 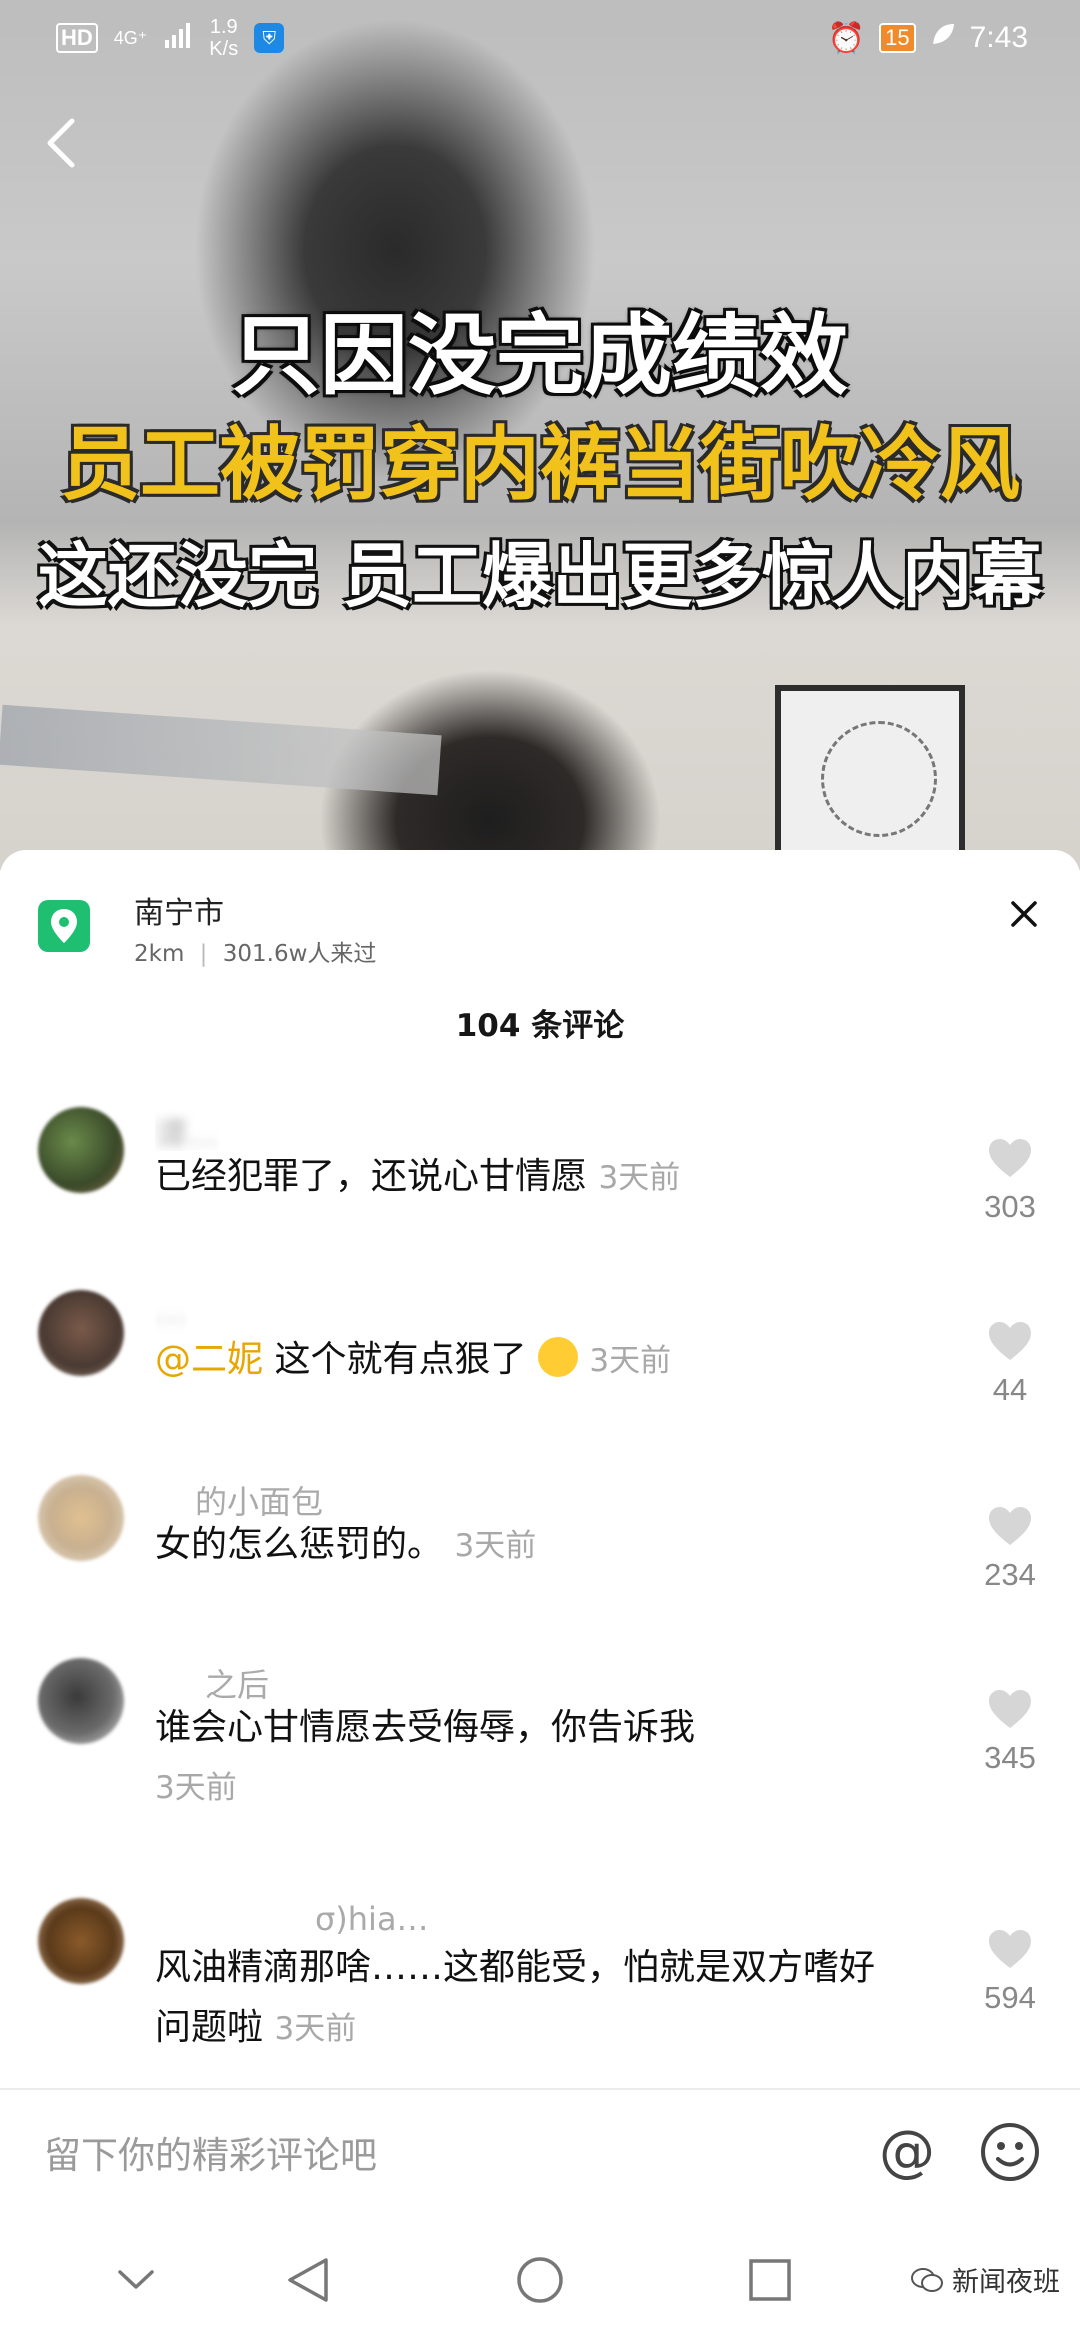 What do you see at coordinates (539, 355) in the screenshot?
I see `video-caption-line-1: 只因没完成绩效` at bounding box center [539, 355].